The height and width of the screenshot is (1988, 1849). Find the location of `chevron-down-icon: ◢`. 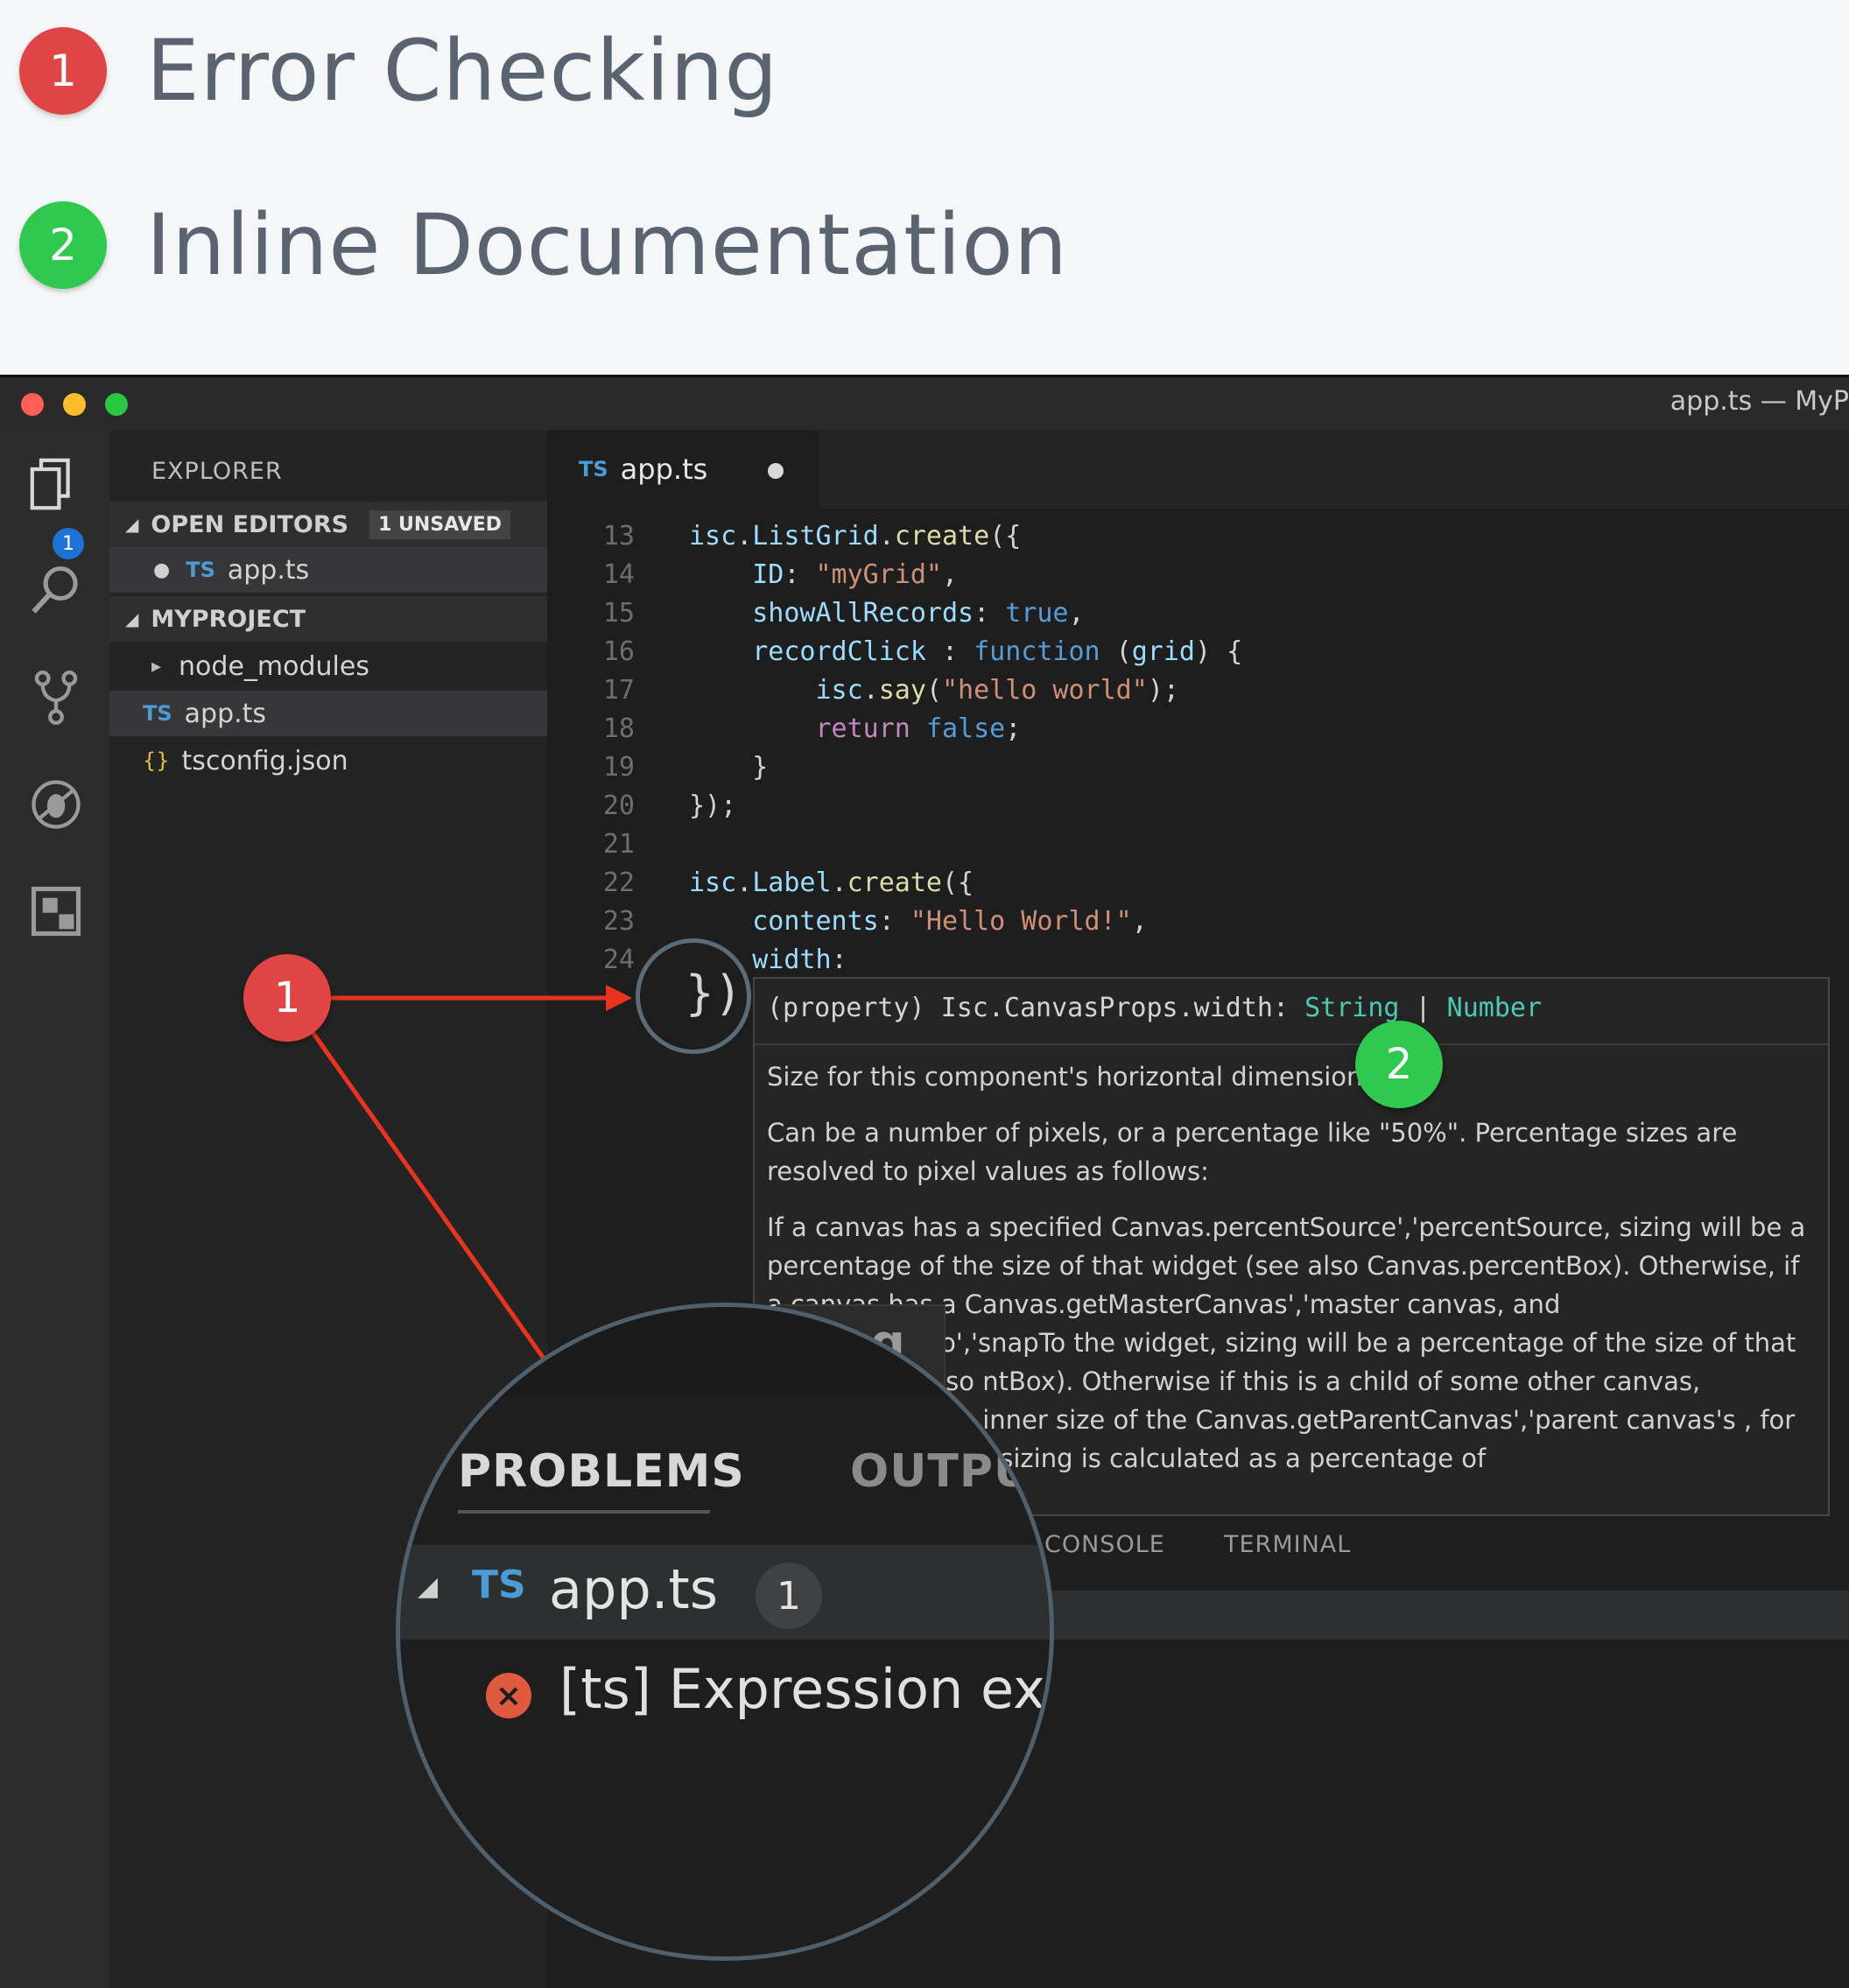

chevron-down-icon: ◢ is located at coordinates (428, 1586).